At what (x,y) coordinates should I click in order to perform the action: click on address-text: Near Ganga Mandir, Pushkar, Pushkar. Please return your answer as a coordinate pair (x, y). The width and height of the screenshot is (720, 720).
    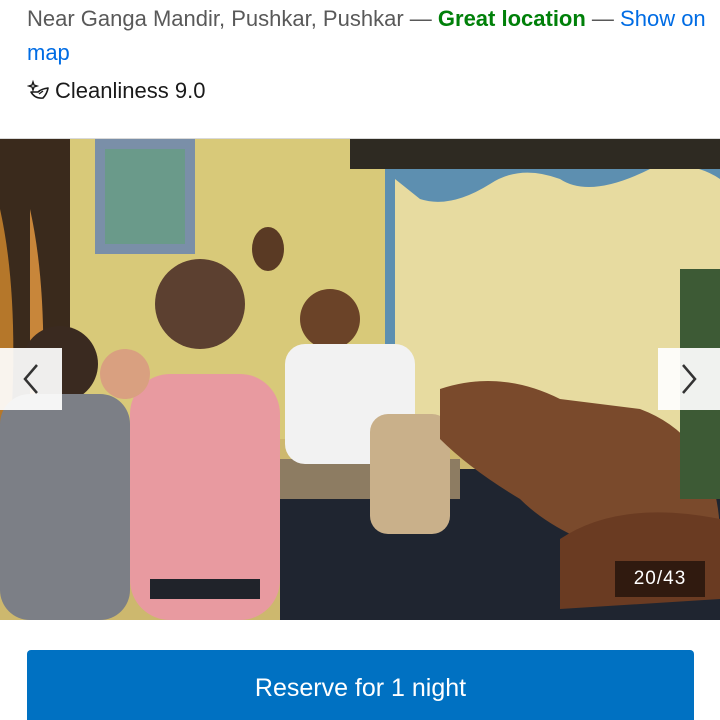
    Looking at the image, I should click on (215, 18).